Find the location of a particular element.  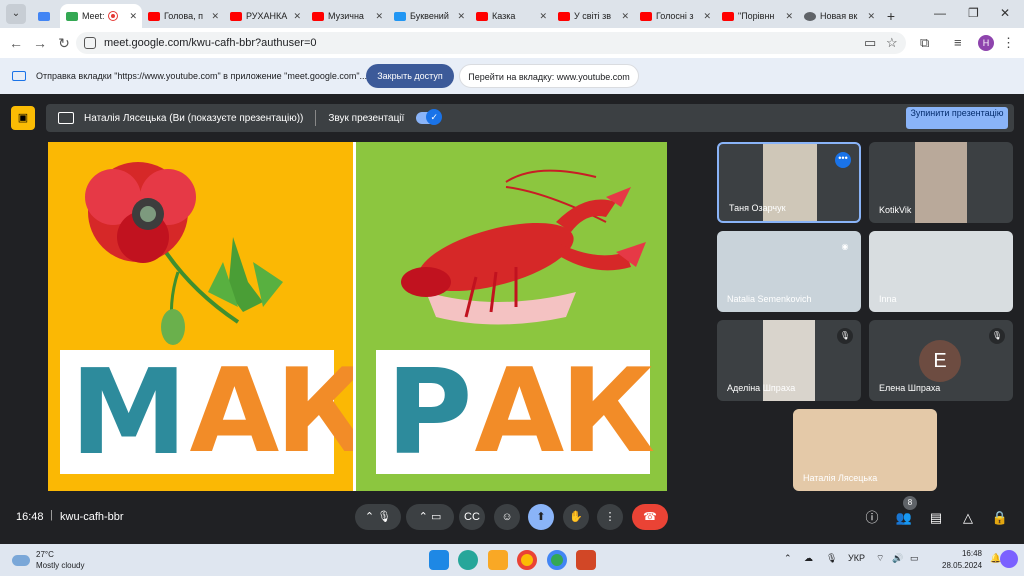

participant-tile: 🎙 Аделіна Шпраха is located at coordinates (789, 360).